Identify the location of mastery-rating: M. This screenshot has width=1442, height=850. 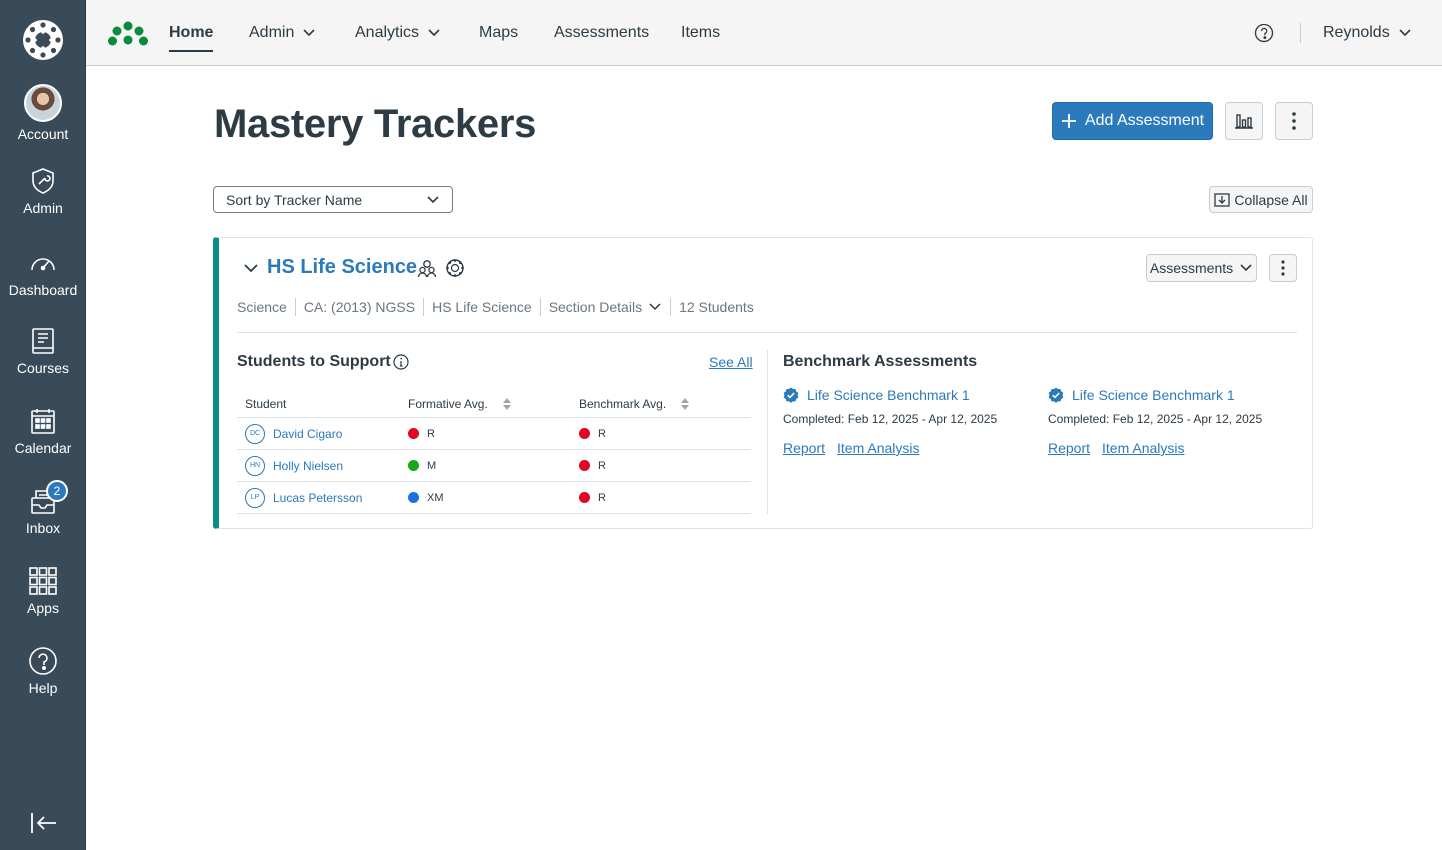
(432, 465).